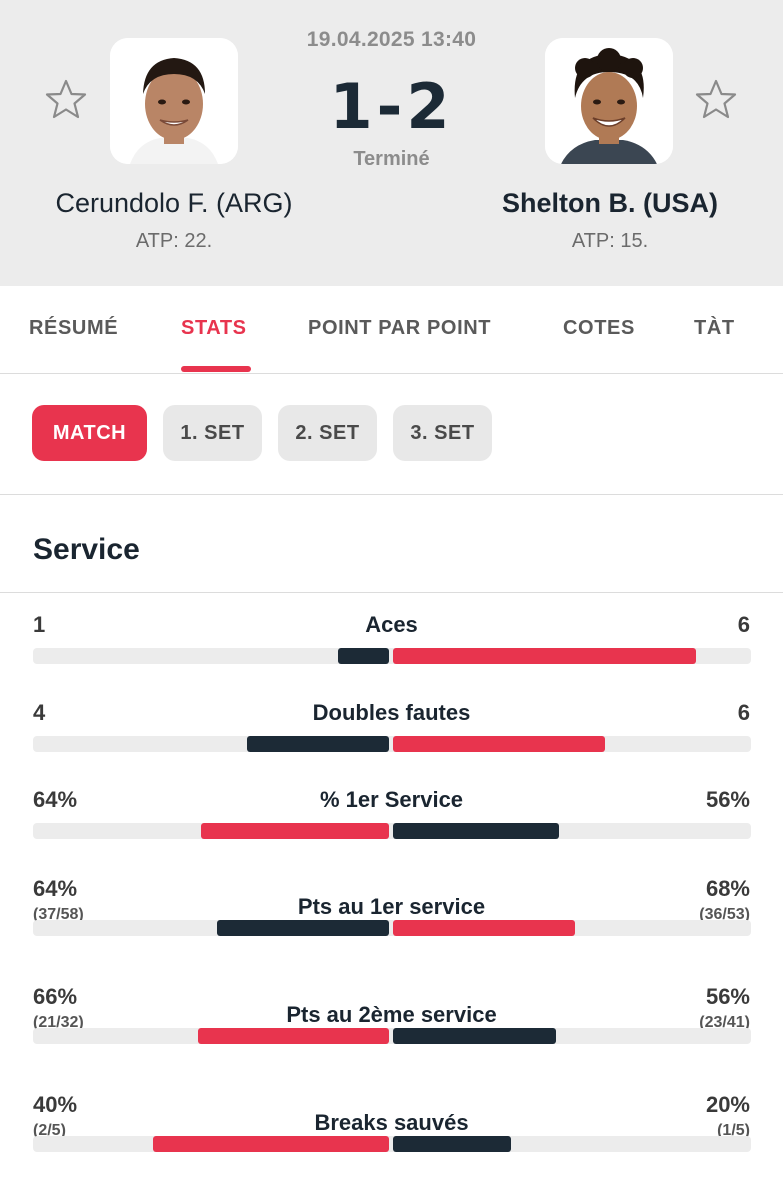  I want to click on stat-label: Breaks sauvés, so click(391, 1122).